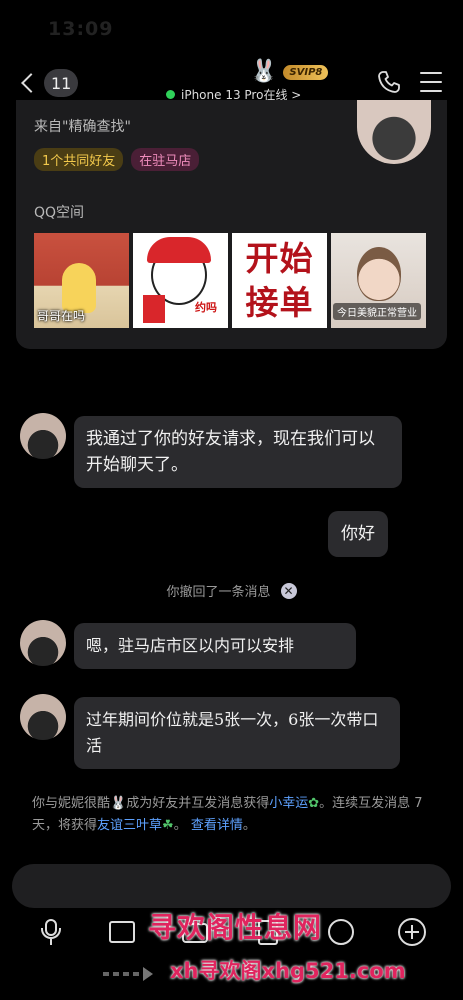  I want to click on microphone-icon, so click(51, 932).